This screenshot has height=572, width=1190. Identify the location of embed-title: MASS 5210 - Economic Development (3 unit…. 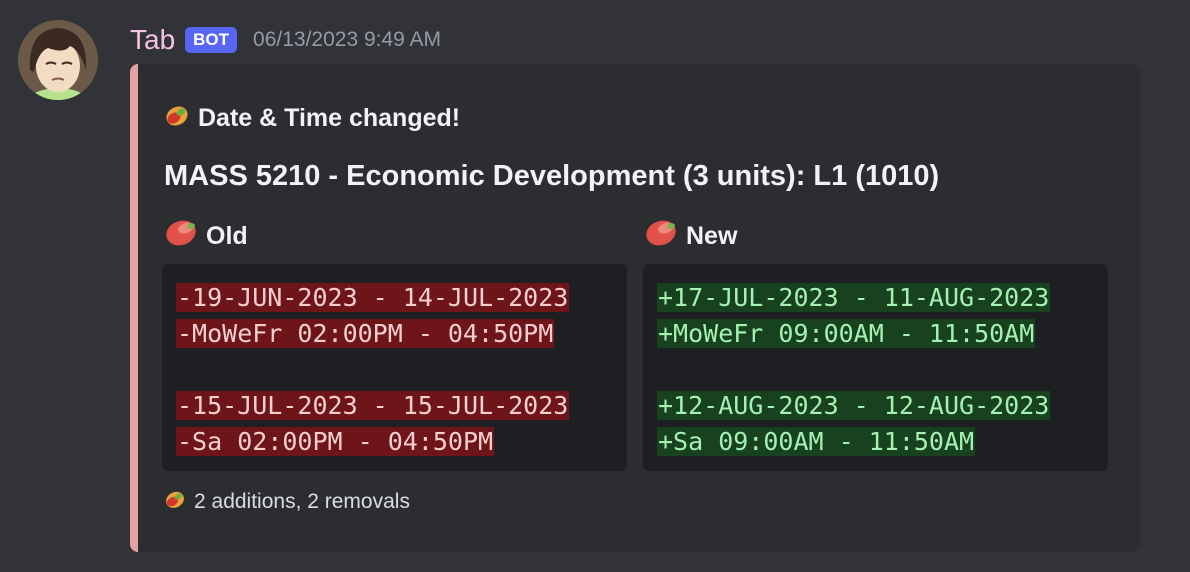
(552, 176).